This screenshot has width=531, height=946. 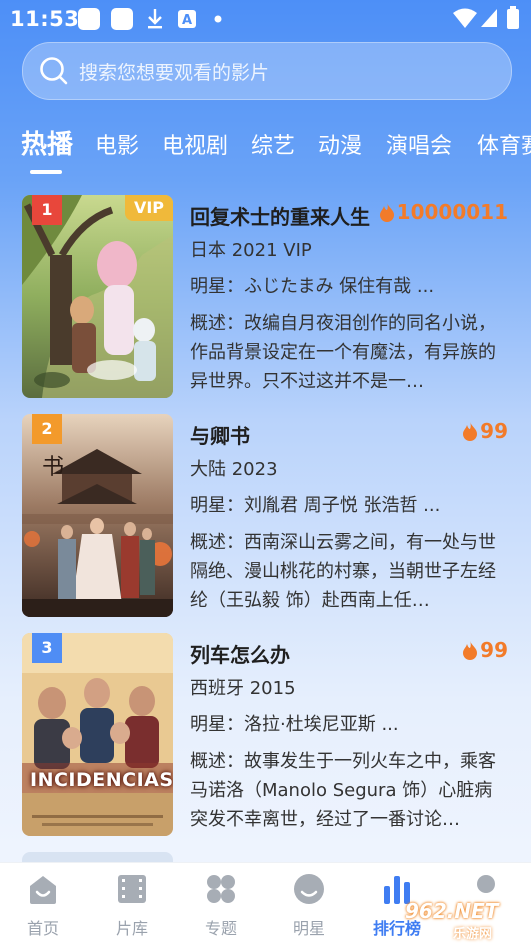 I want to click on item-meta: 大陆 2023, so click(x=234, y=469).